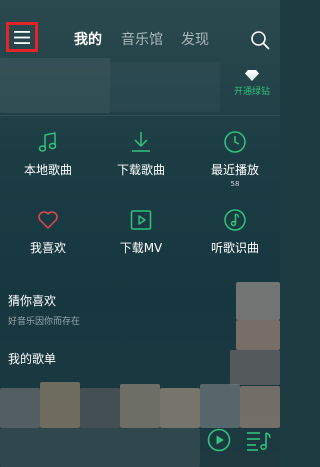 The image size is (320, 467). Describe the element at coordinates (252, 86) in the screenshot. I see `vip-button: 开通绿钻` at that location.